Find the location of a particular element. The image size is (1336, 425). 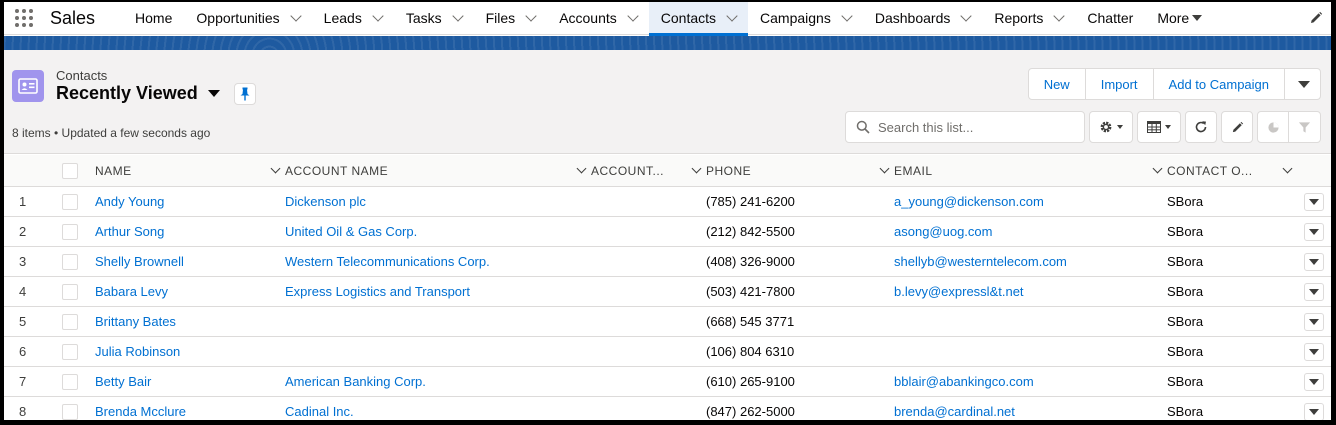

column-header-phone: PHONE is located at coordinates (800, 171).